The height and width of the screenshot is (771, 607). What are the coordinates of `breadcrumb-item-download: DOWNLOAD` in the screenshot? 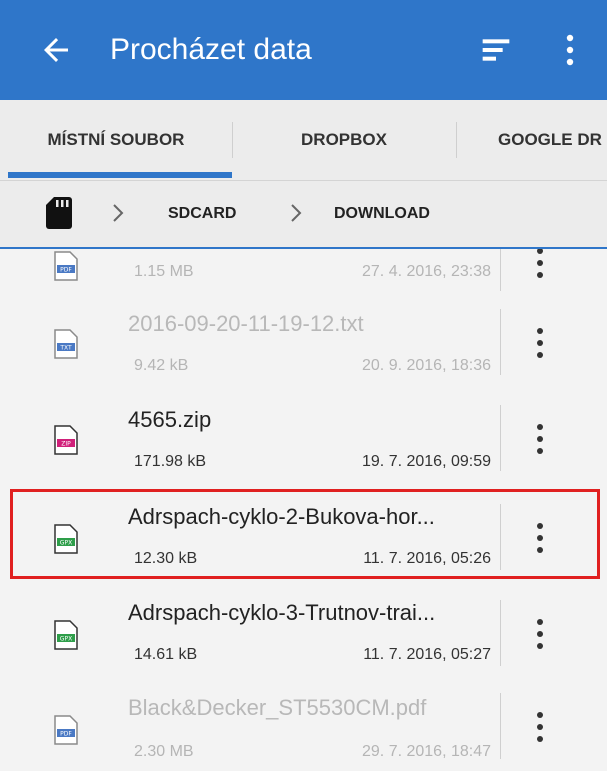 It's located at (382, 214).